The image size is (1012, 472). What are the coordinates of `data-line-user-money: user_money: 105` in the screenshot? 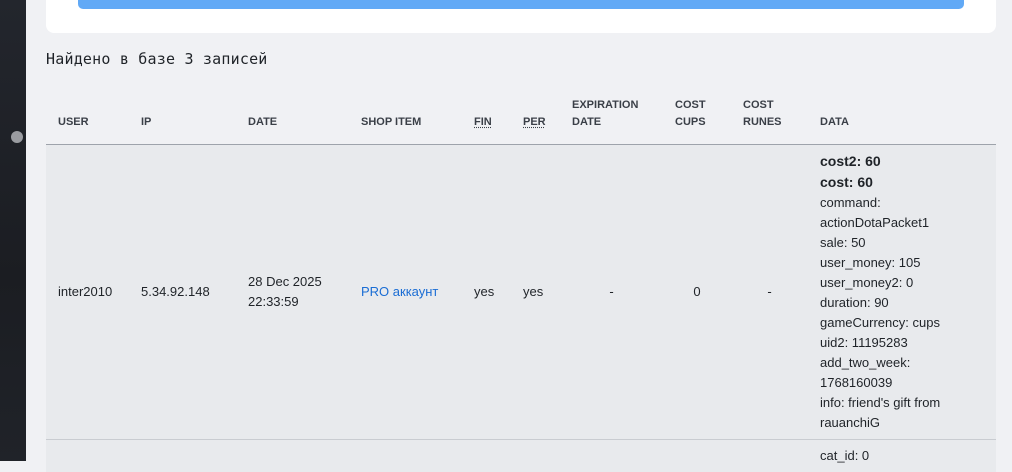 It's located at (908, 263).